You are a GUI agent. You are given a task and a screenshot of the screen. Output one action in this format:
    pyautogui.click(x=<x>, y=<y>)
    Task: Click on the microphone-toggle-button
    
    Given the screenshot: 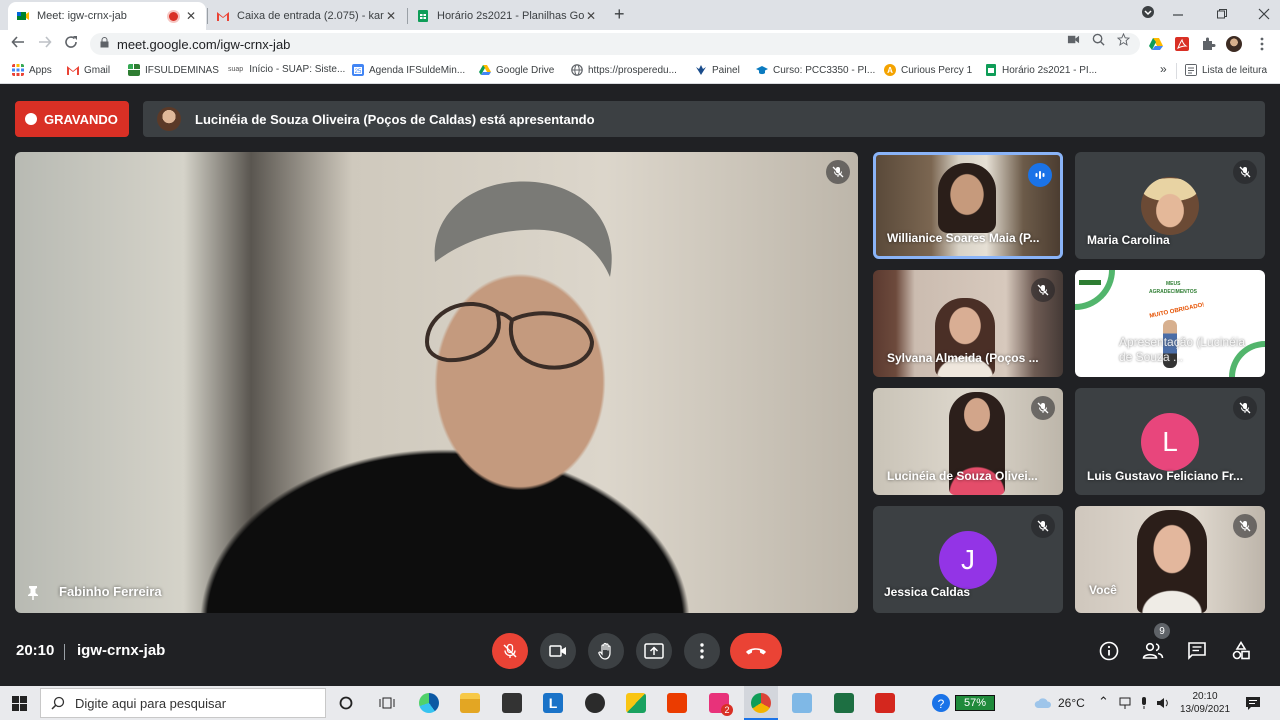 What is the action you would take?
    pyautogui.click(x=510, y=651)
    